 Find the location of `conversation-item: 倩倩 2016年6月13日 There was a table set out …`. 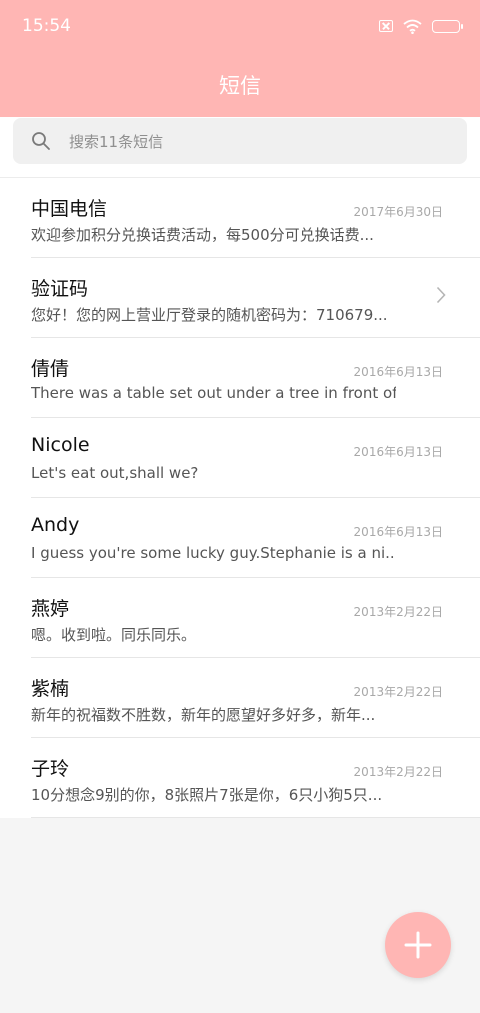

conversation-item: 倩倩 2016年6月13日 There was a table set out … is located at coordinates (240, 378).